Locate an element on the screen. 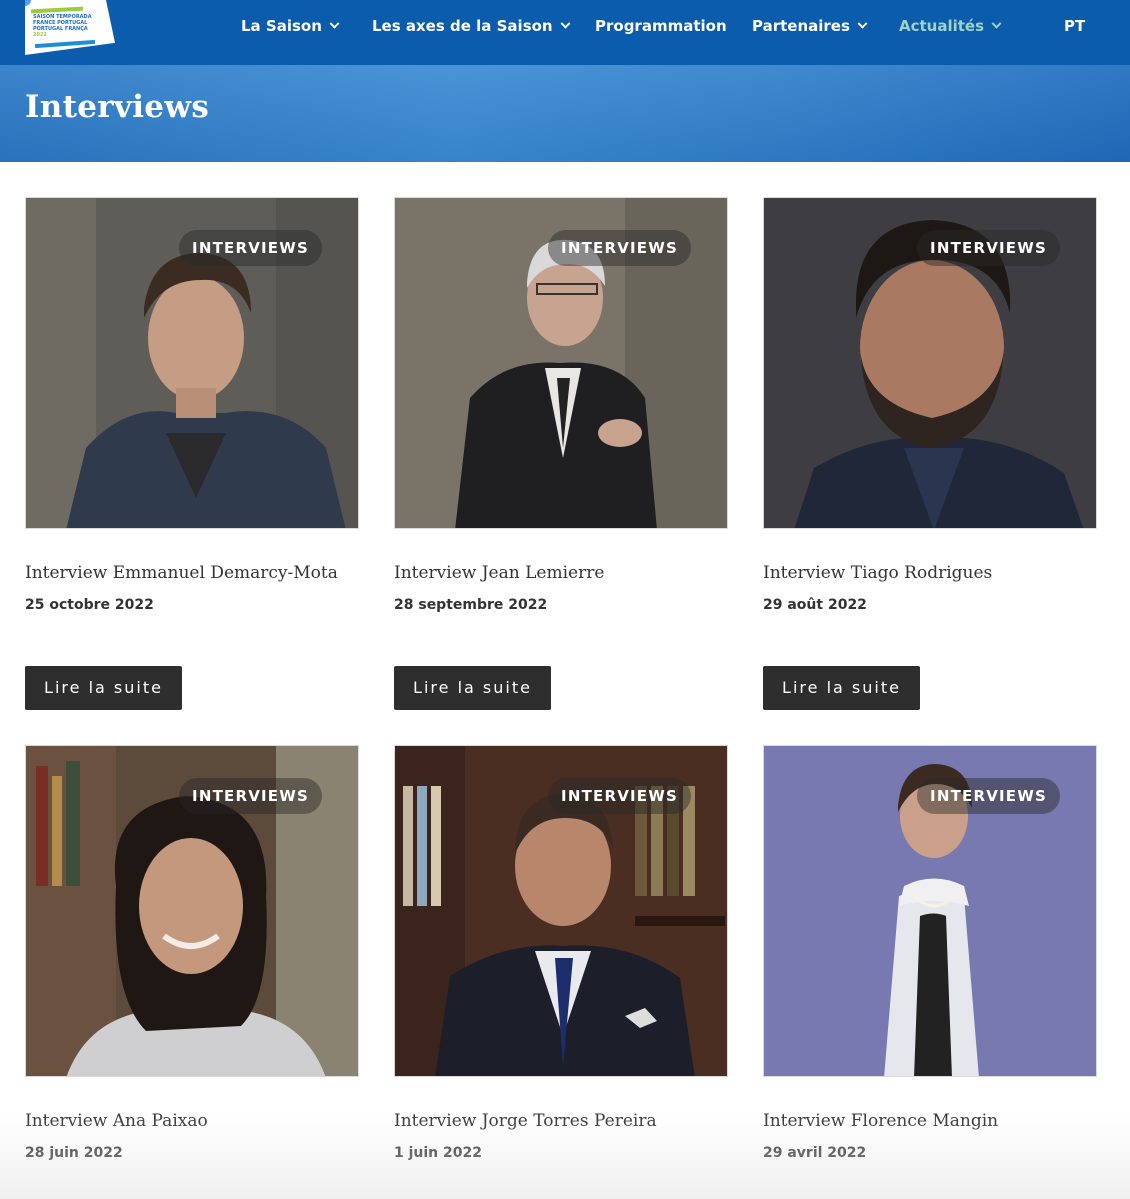 Image resolution: width=1130 pixels, height=1199 pixels. logo-stripe-blue is located at coordinates (65, 44).